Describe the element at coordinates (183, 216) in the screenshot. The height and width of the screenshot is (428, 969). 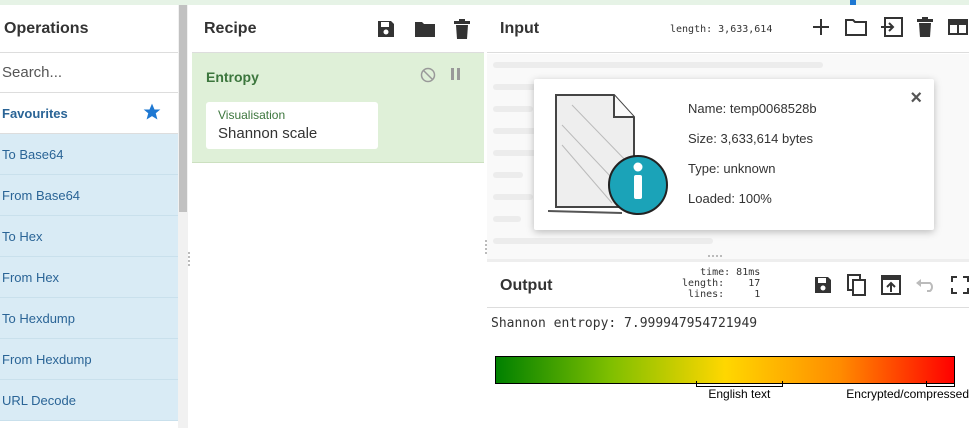
I see `operations-scrollbar` at that location.